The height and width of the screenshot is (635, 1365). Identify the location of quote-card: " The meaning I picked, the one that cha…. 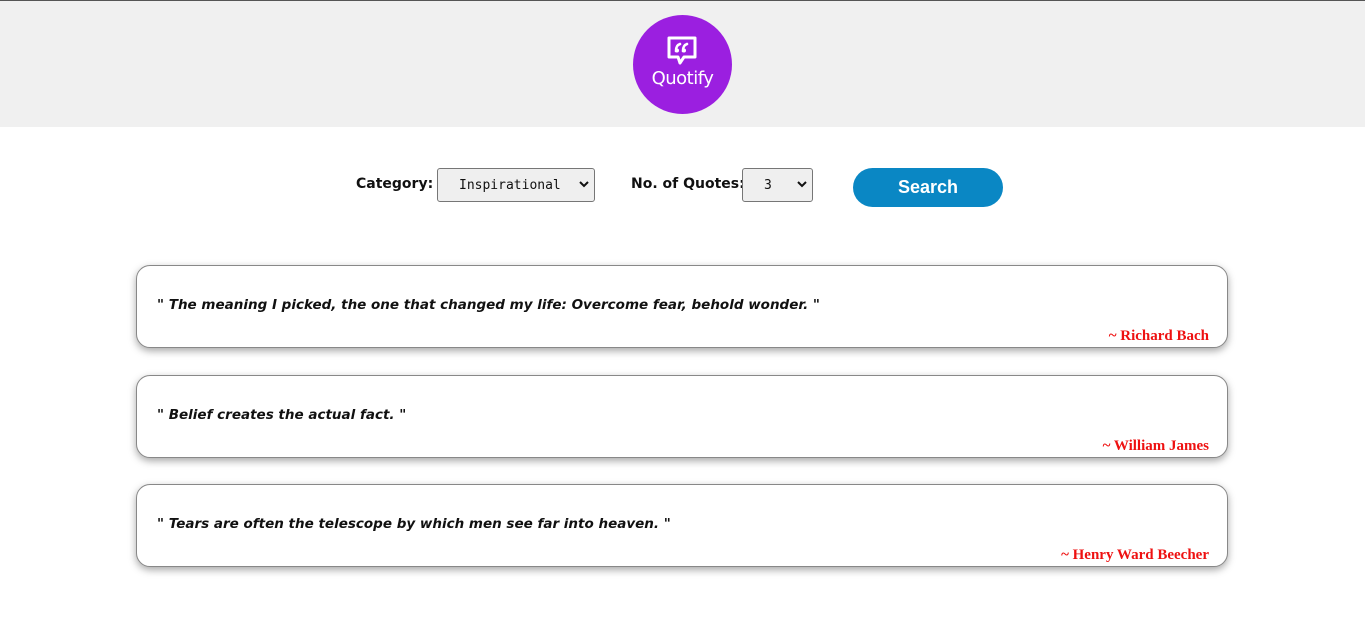
(682, 306).